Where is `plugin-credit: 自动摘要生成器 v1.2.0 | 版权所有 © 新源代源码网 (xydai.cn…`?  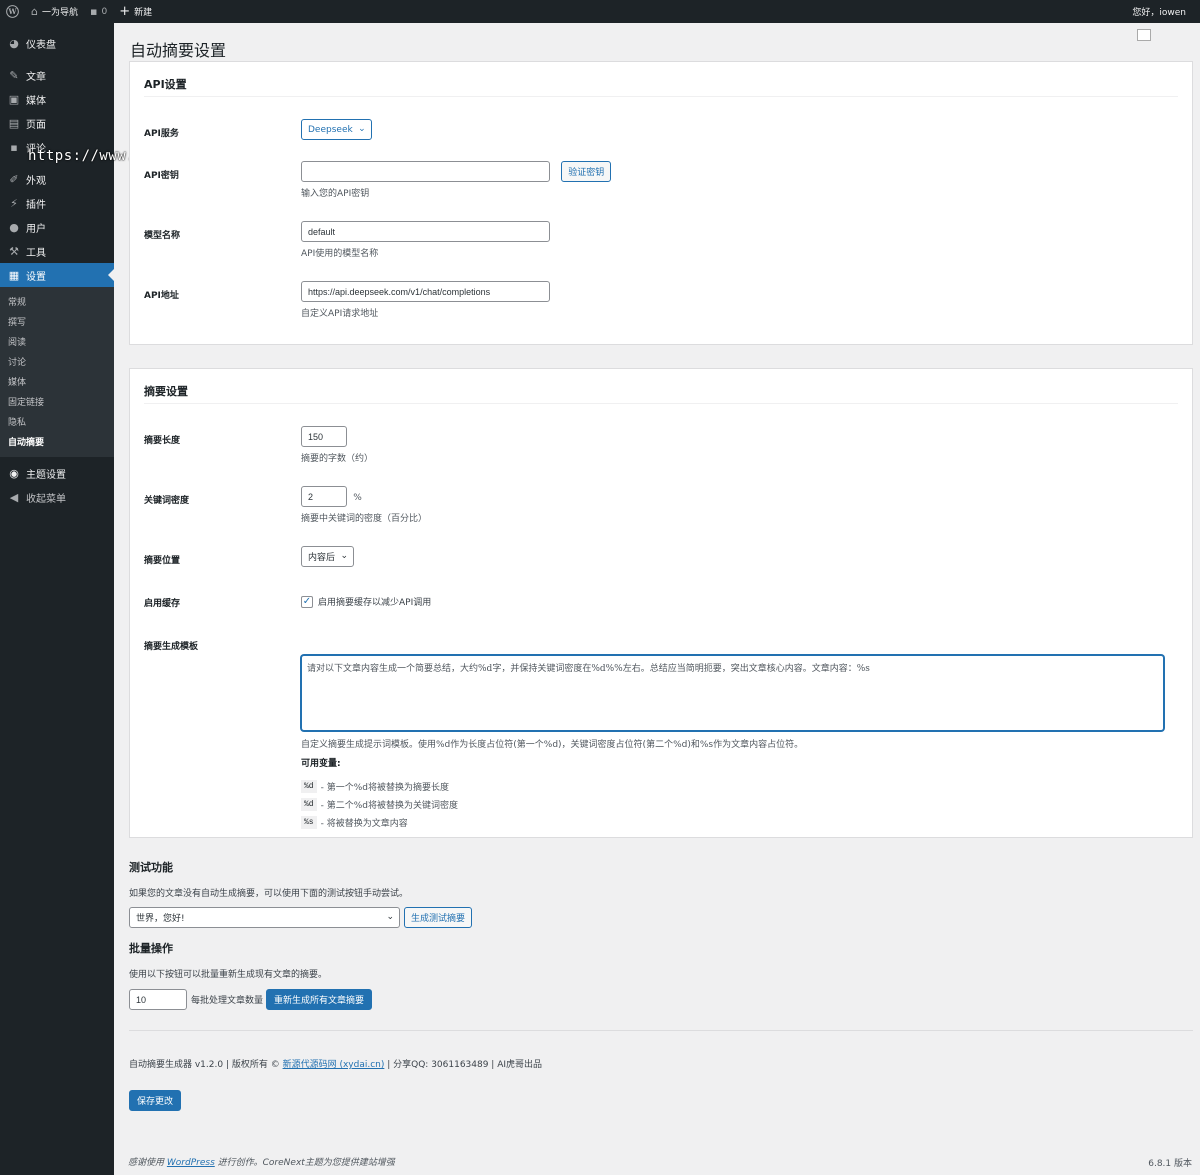 plugin-credit: 自动摘要生成器 v1.2.0 | 版权所有 © 新源代源码网 (xydai.cn… is located at coordinates (335, 1063).